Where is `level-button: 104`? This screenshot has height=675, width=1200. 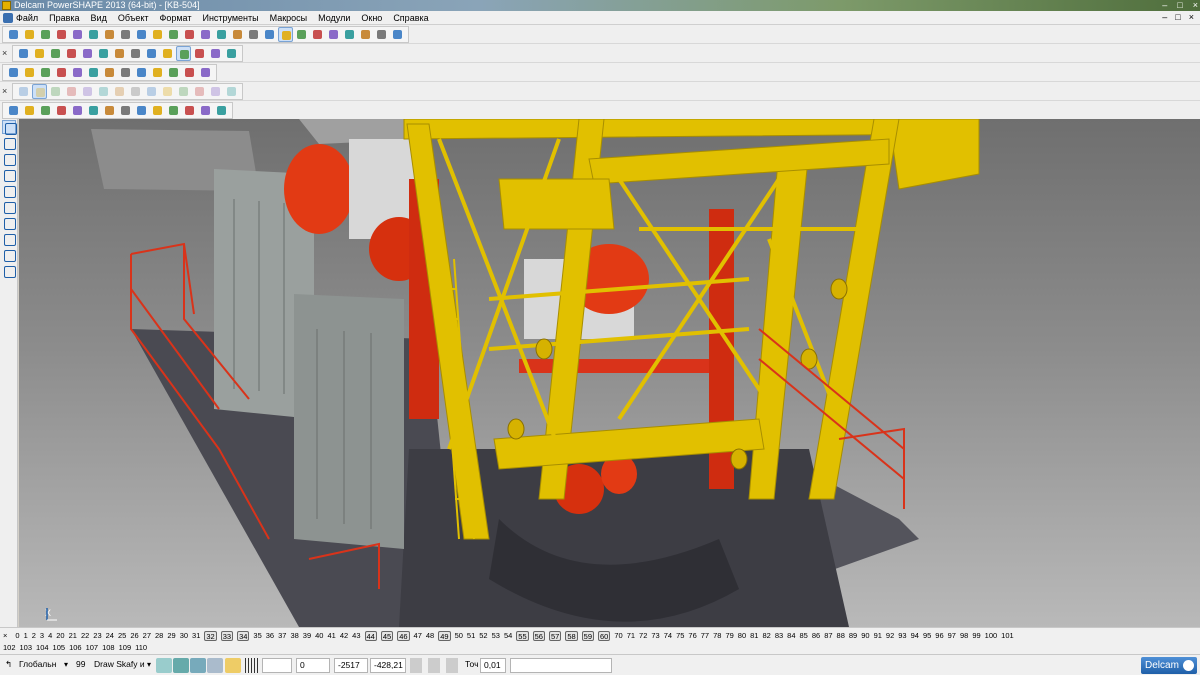 level-button: 104 is located at coordinates (42, 648).